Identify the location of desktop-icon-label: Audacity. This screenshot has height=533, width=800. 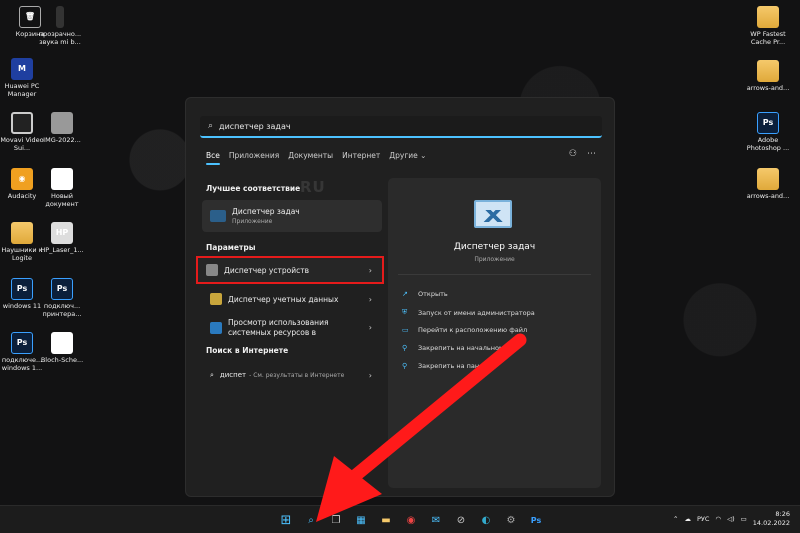
(22, 196).